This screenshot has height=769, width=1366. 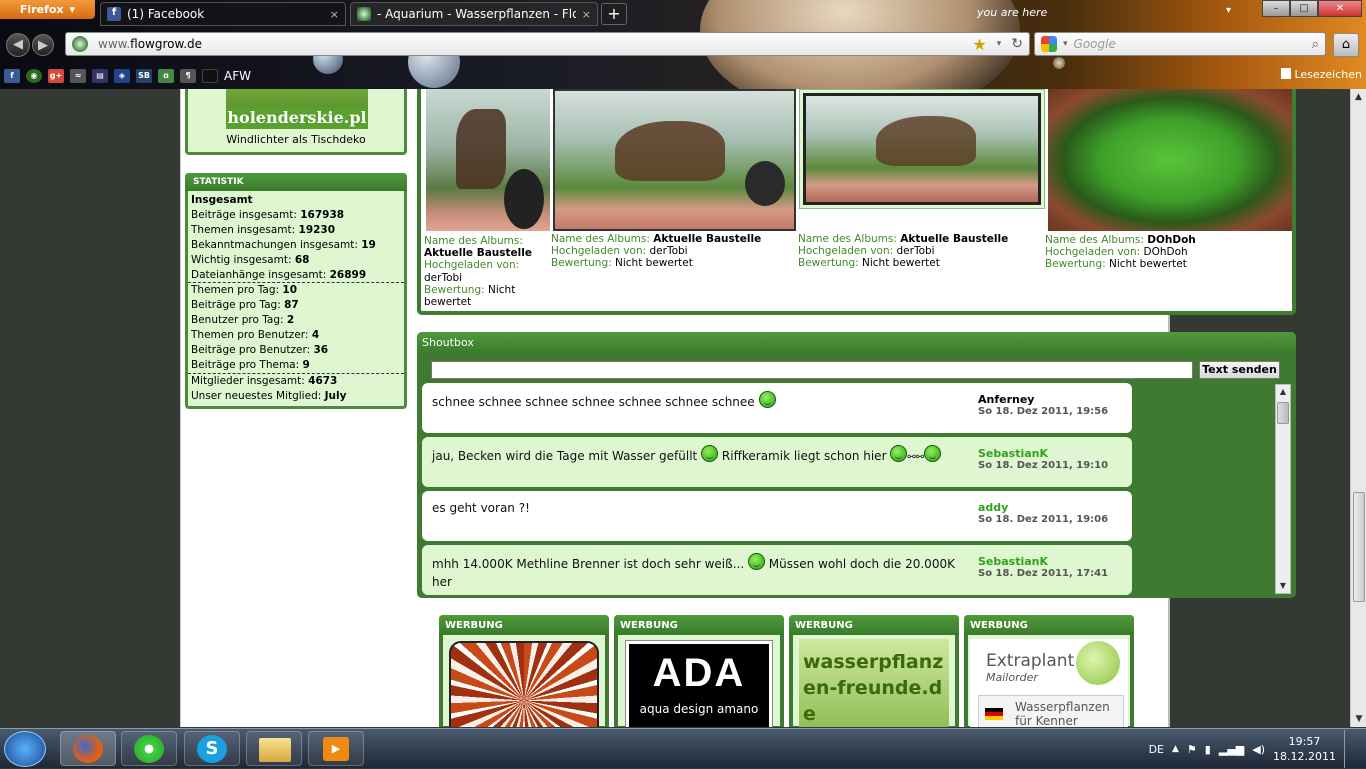 What do you see at coordinates (1180, 44) in the screenshot?
I see `search-bar: ▾ Google ⌕` at bounding box center [1180, 44].